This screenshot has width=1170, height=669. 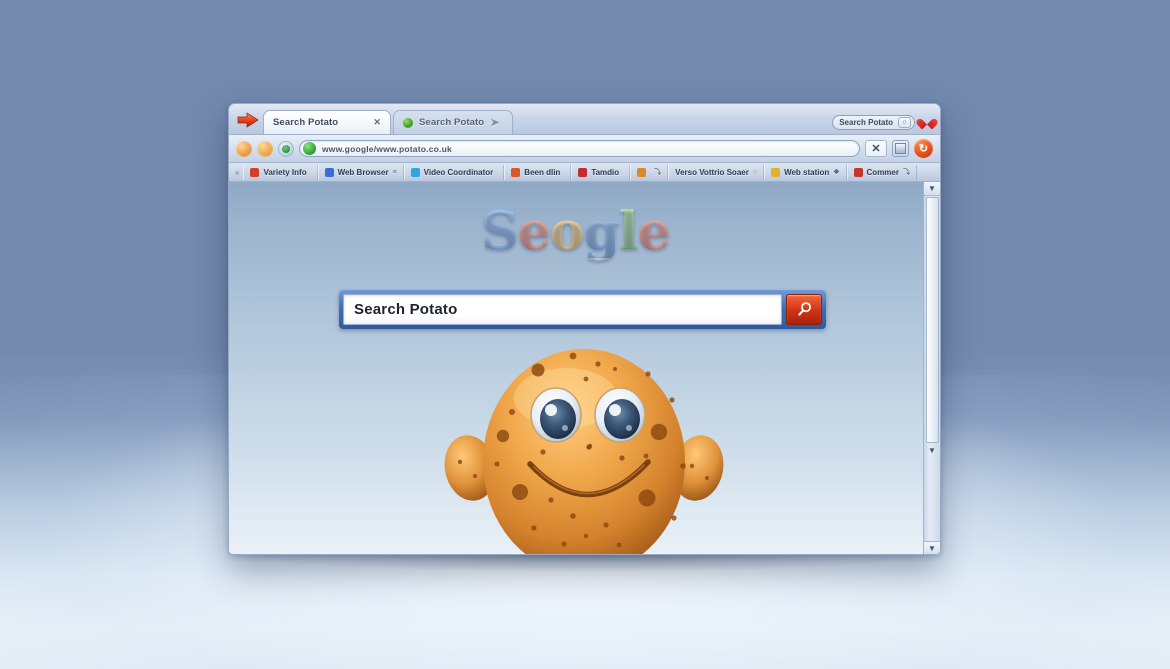 I want to click on logo-letter: l, so click(x=628, y=231).